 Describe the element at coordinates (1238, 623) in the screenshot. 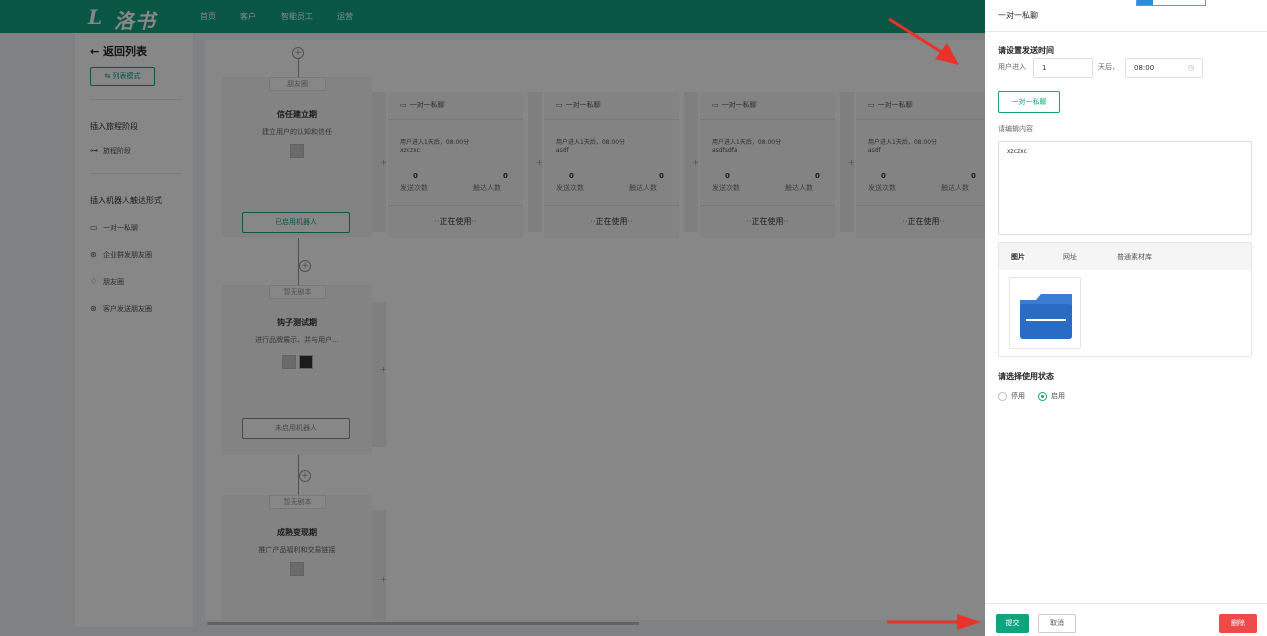

I see `delete-button: 删除` at that location.